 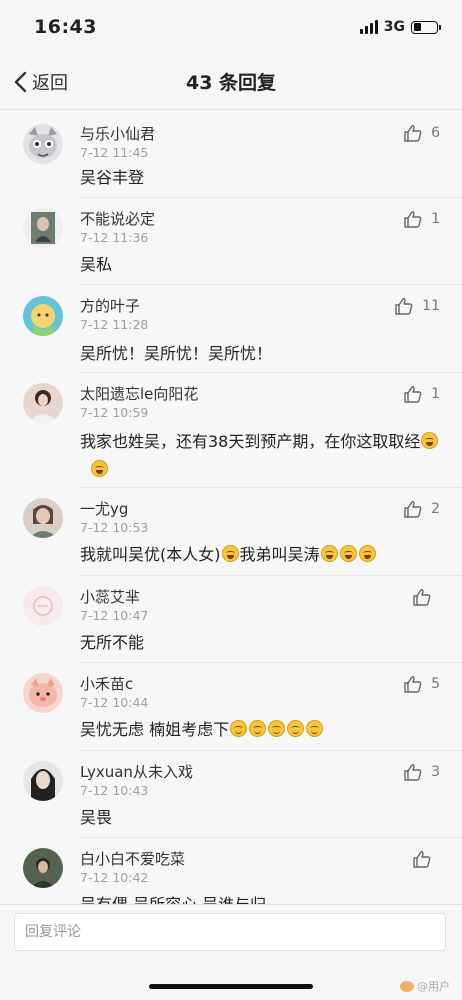 I want to click on back-label: 返回, so click(x=50, y=83).